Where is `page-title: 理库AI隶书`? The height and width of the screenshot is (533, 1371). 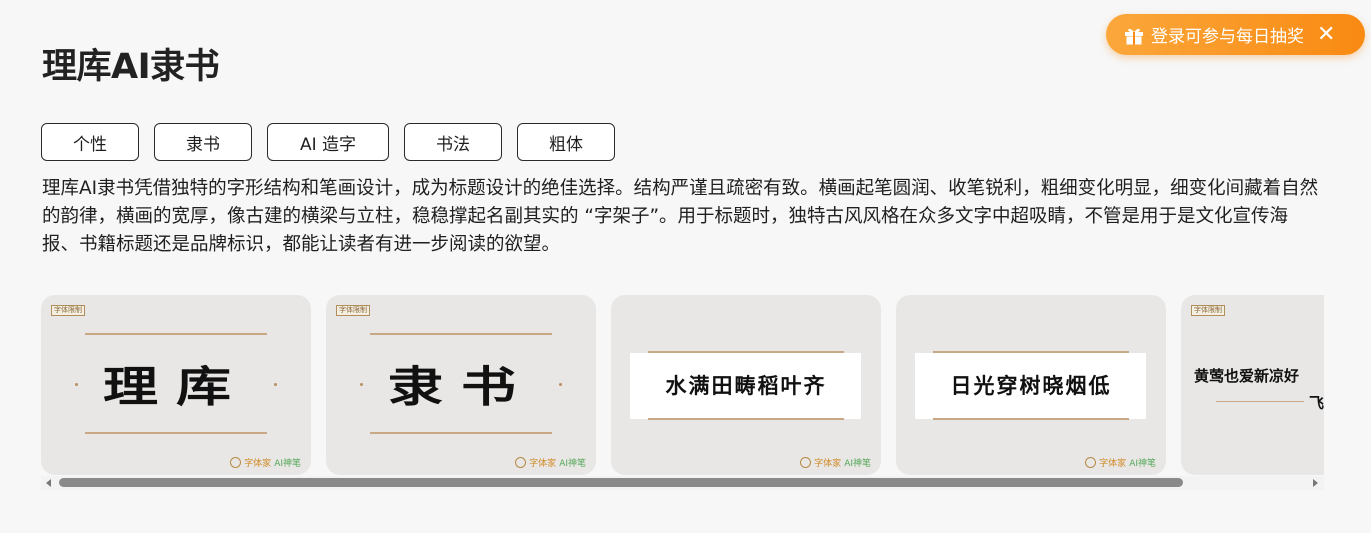 page-title: 理库AI隶书 is located at coordinates (131, 67).